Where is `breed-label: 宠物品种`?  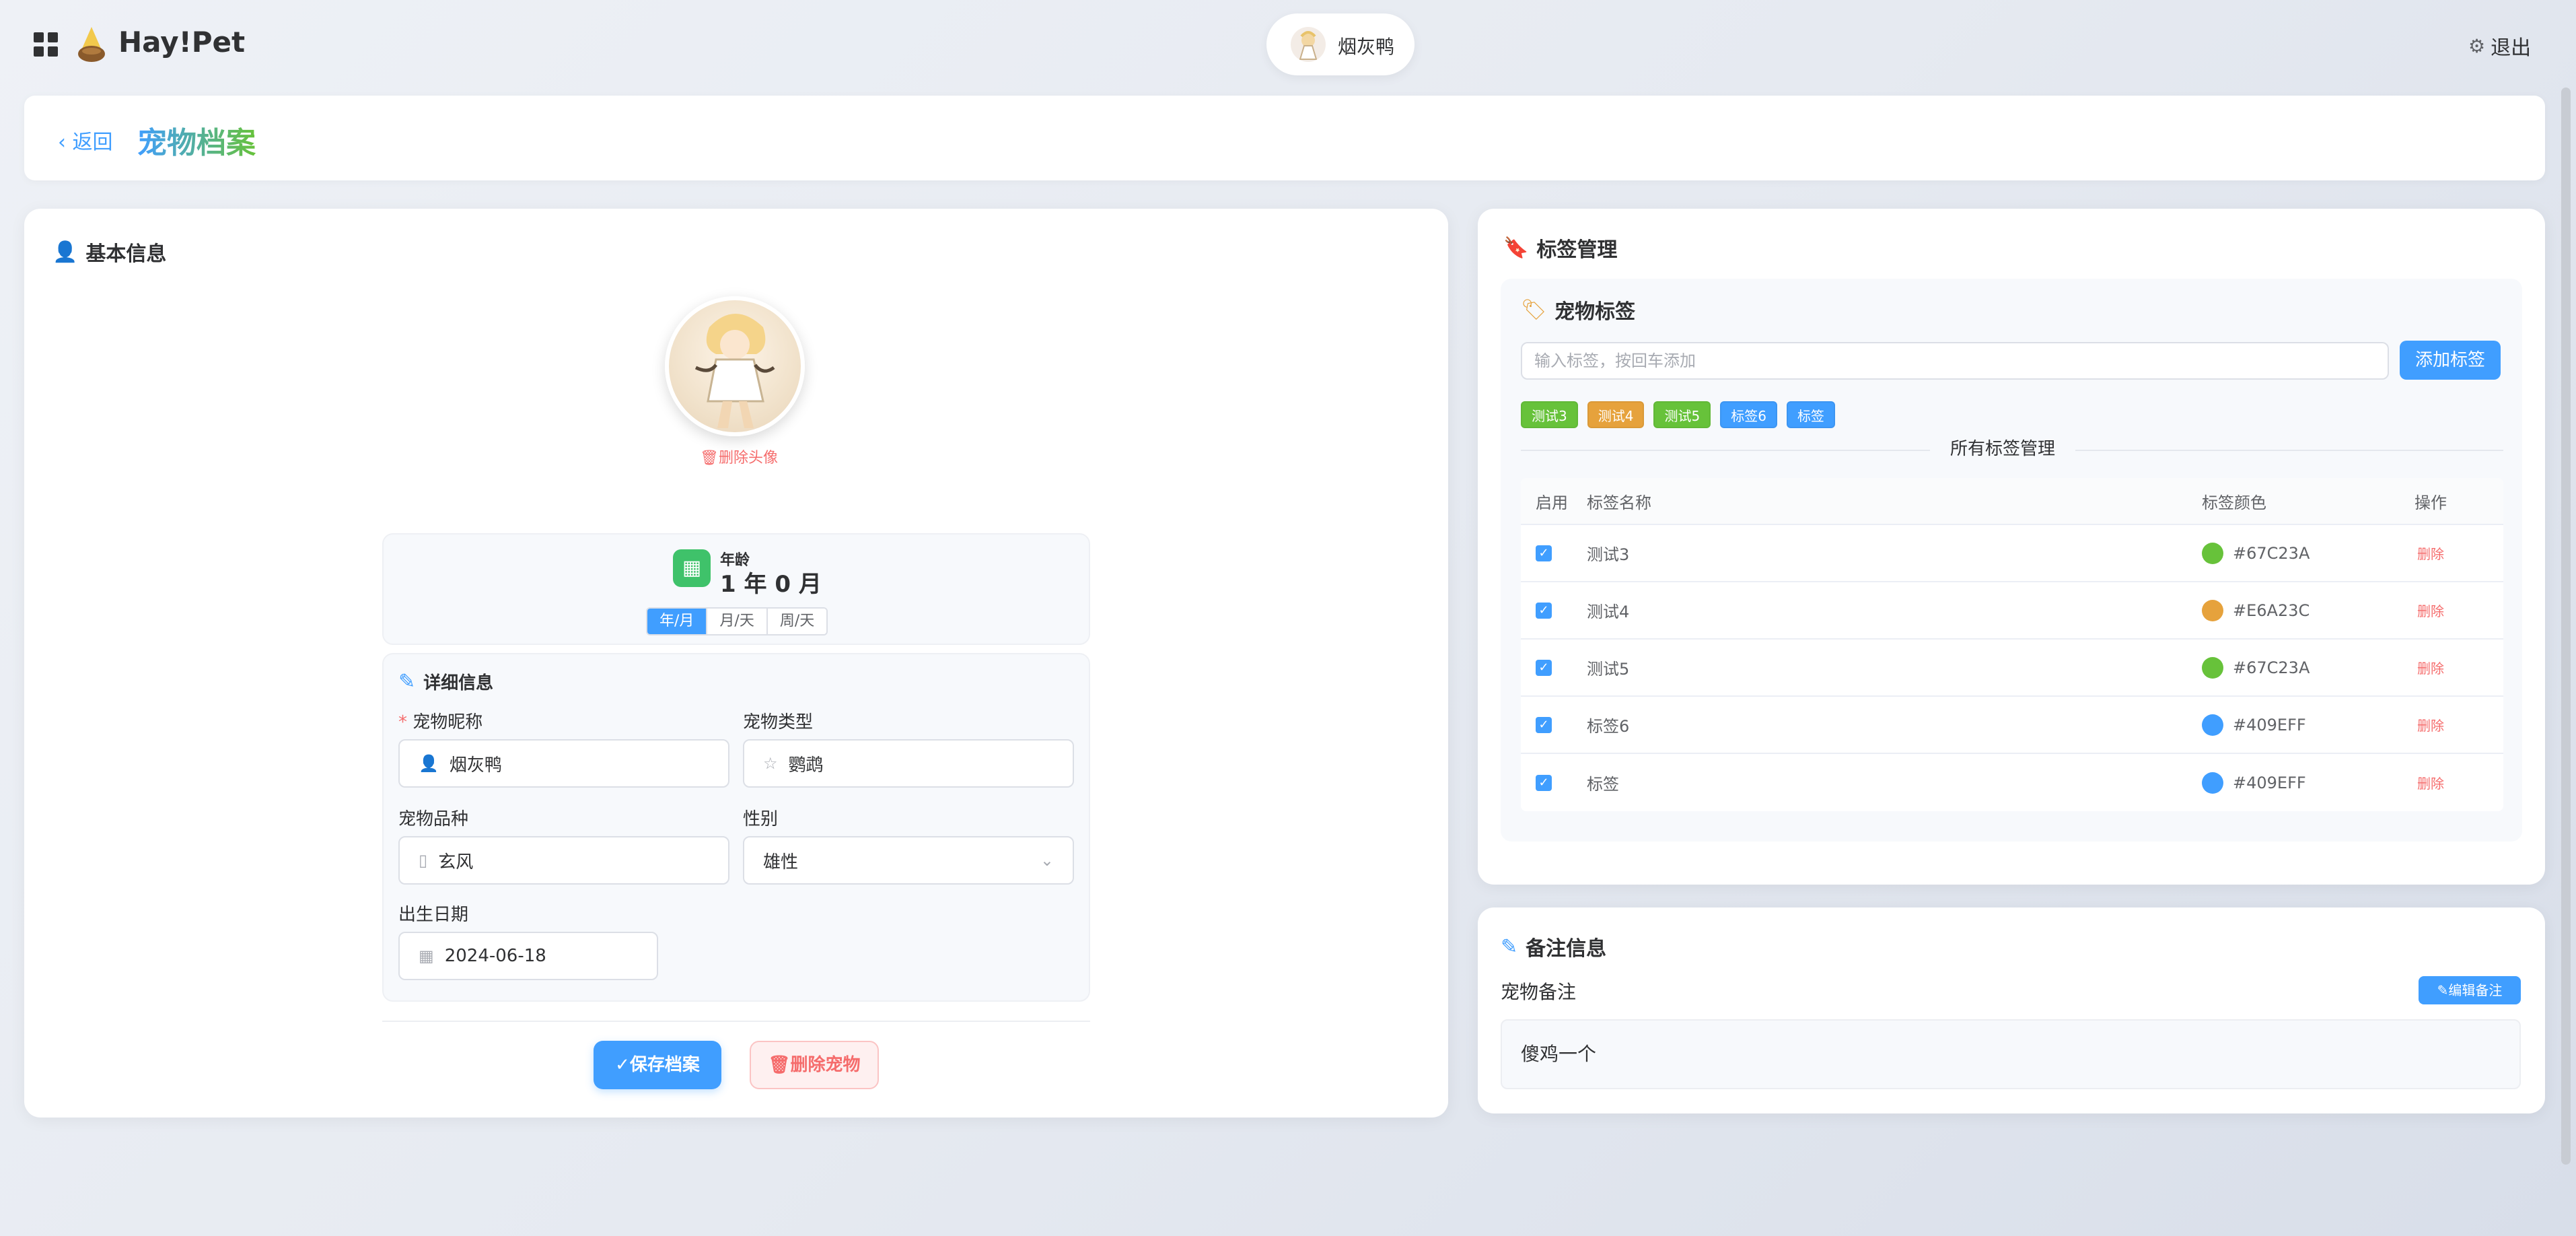
breed-label: 宠物品种 is located at coordinates (433, 819).